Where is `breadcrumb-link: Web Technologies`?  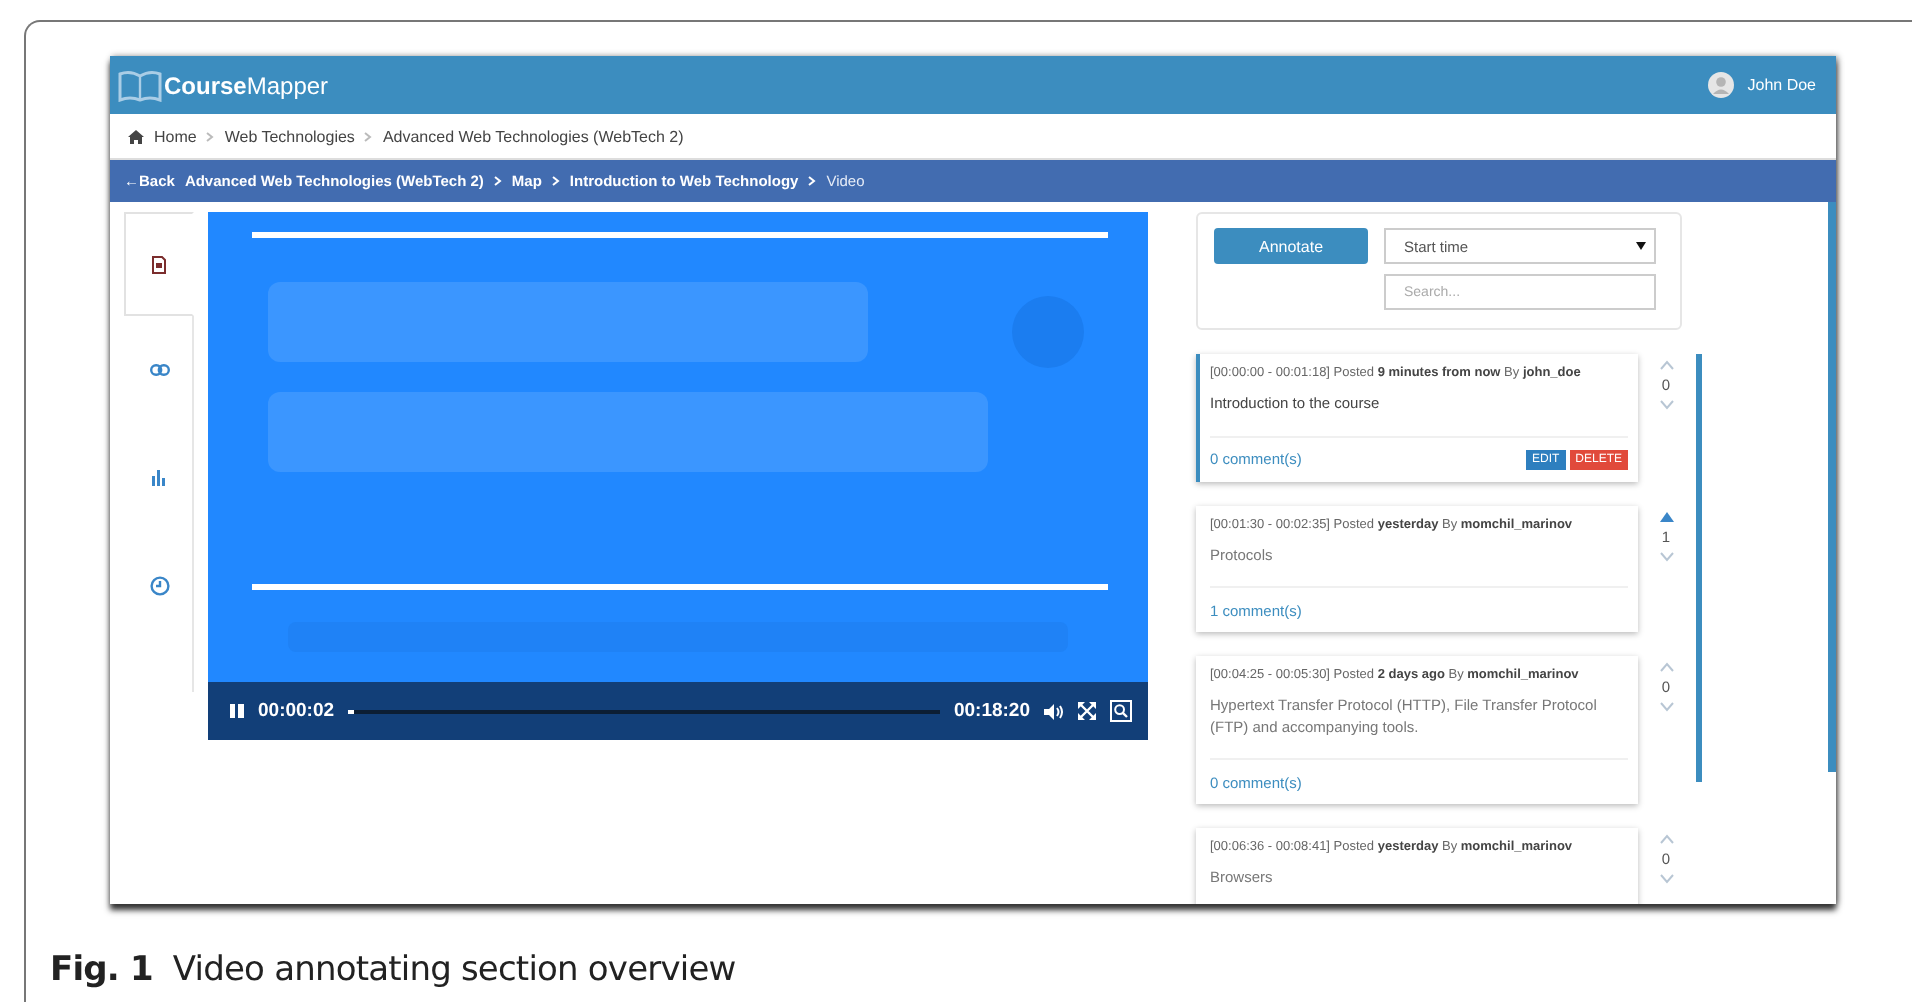 breadcrumb-link: Web Technologies is located at coordinates (289, 136).